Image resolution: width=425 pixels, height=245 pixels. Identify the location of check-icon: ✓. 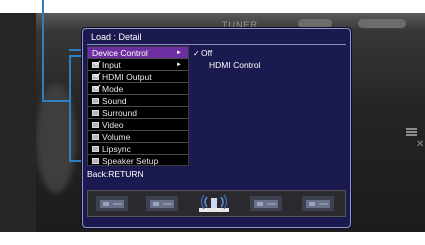
(196, 53).